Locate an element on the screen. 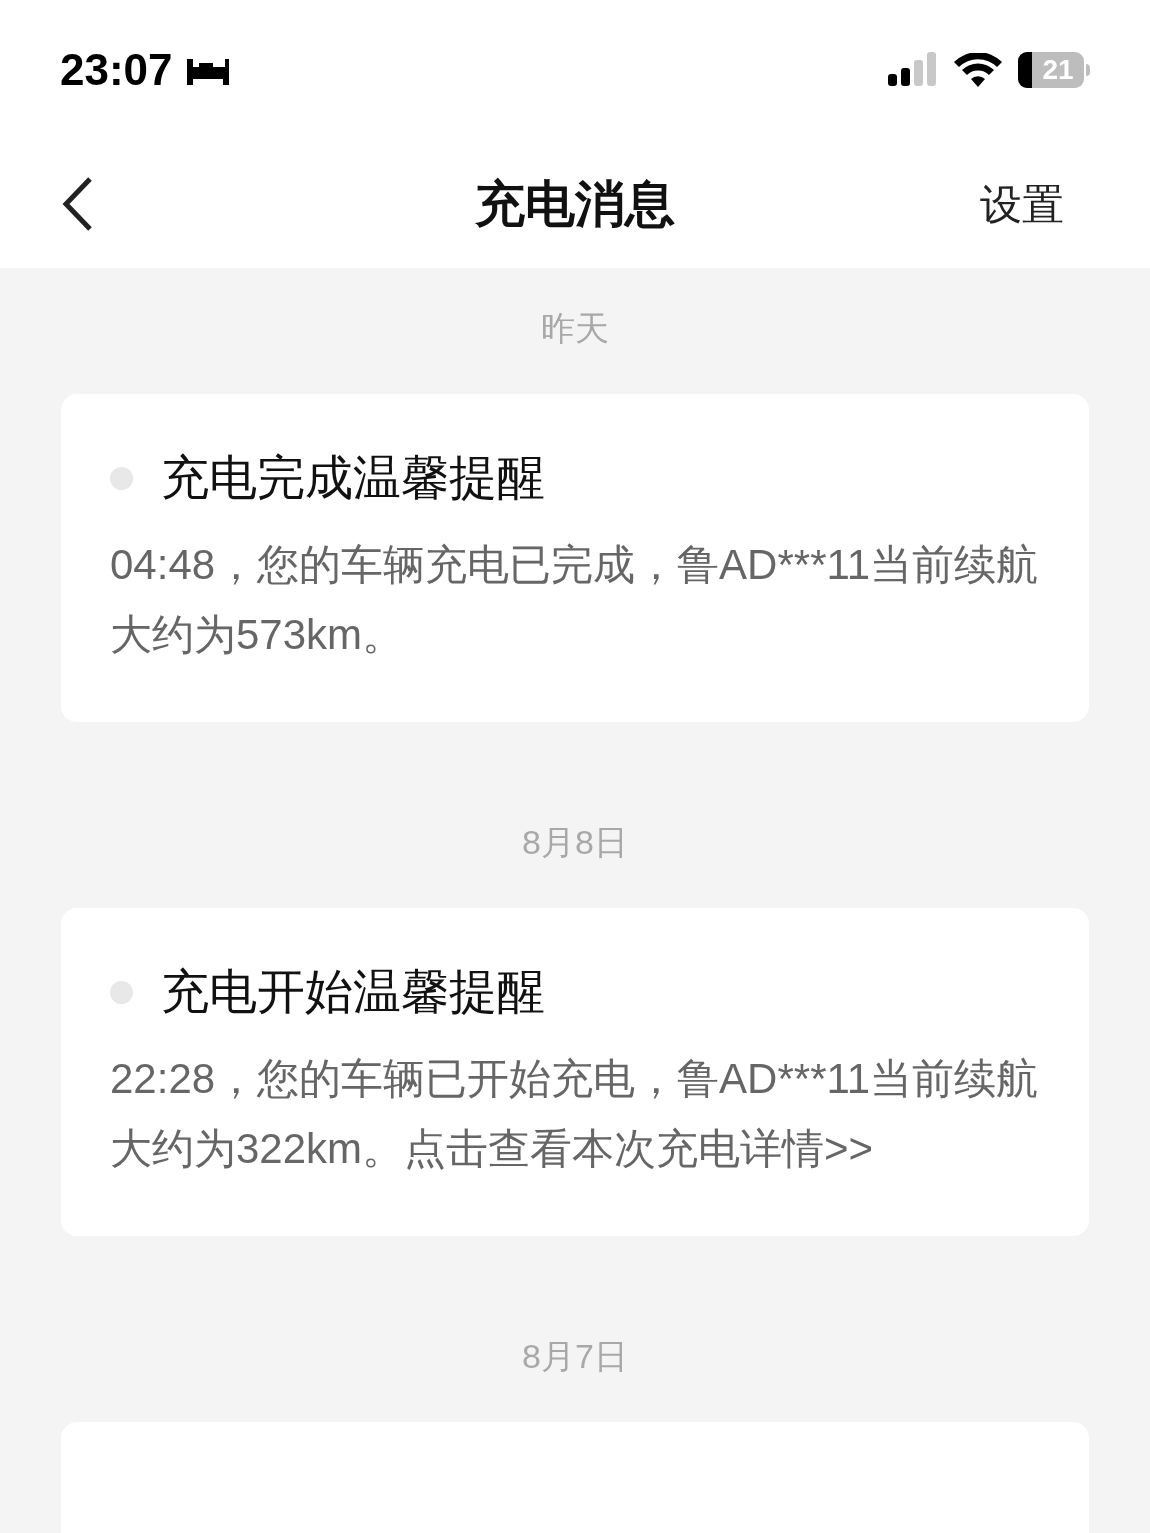 This screenshot has height=1533, width=1150. message-title: 充电开始温馨提醒 is located at coordinates (353, 992).